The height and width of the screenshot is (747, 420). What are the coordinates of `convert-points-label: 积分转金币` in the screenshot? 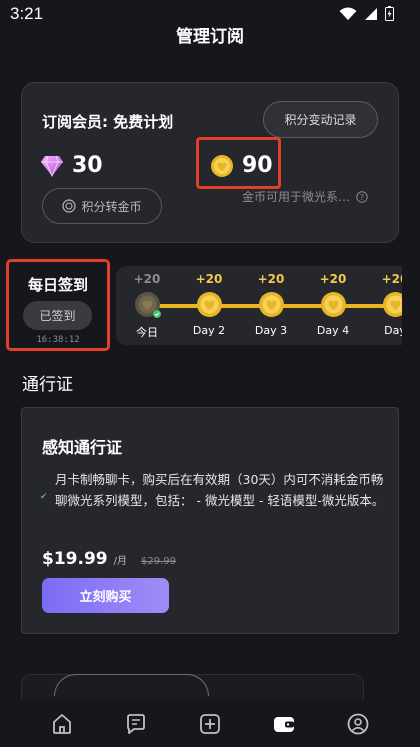 It's located at (111, 206).